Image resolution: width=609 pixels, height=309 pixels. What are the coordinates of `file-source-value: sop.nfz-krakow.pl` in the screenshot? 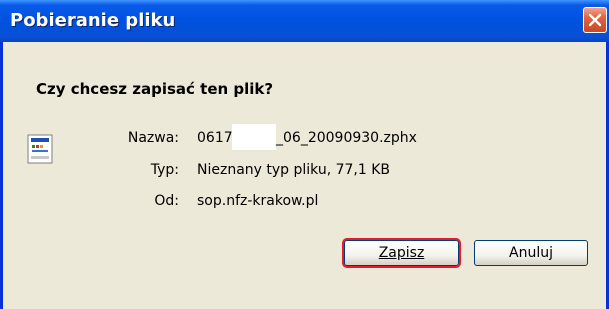 It's located at (258, 201).